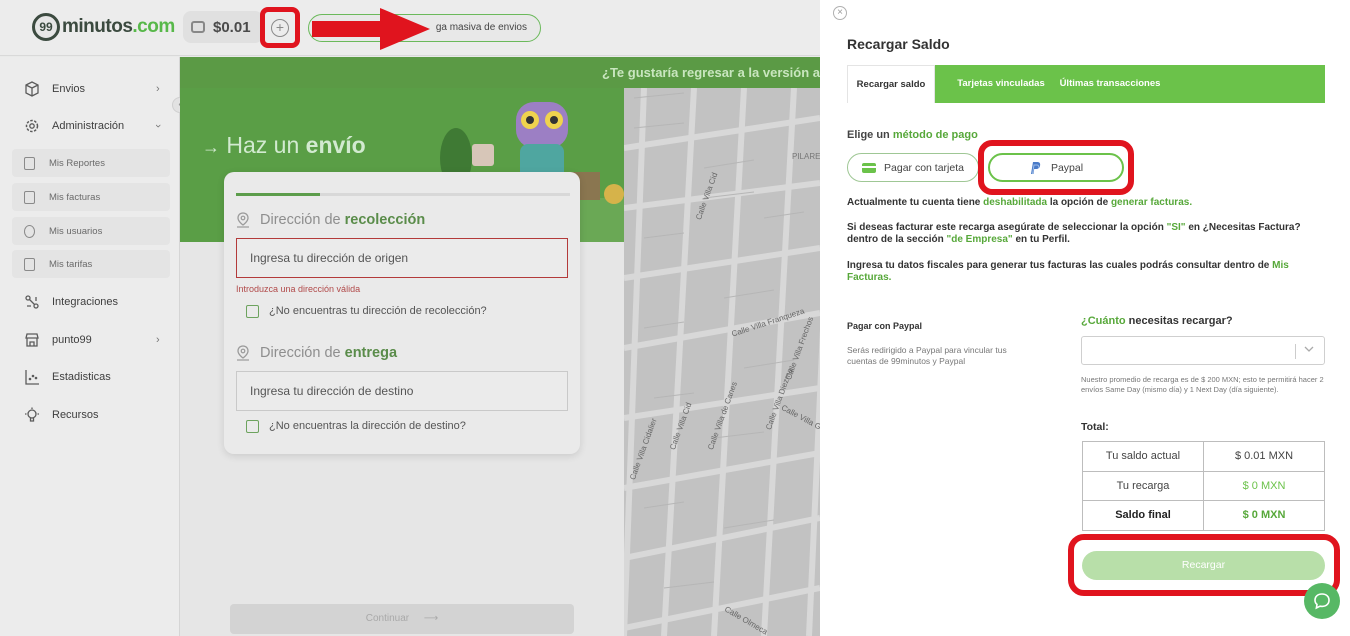 The width and height of the screenshot is (1350, 636). What do you see at coordinates (1295, 351) in the screenshot?
I see `select-separator` at bounding box center [1295, 351].